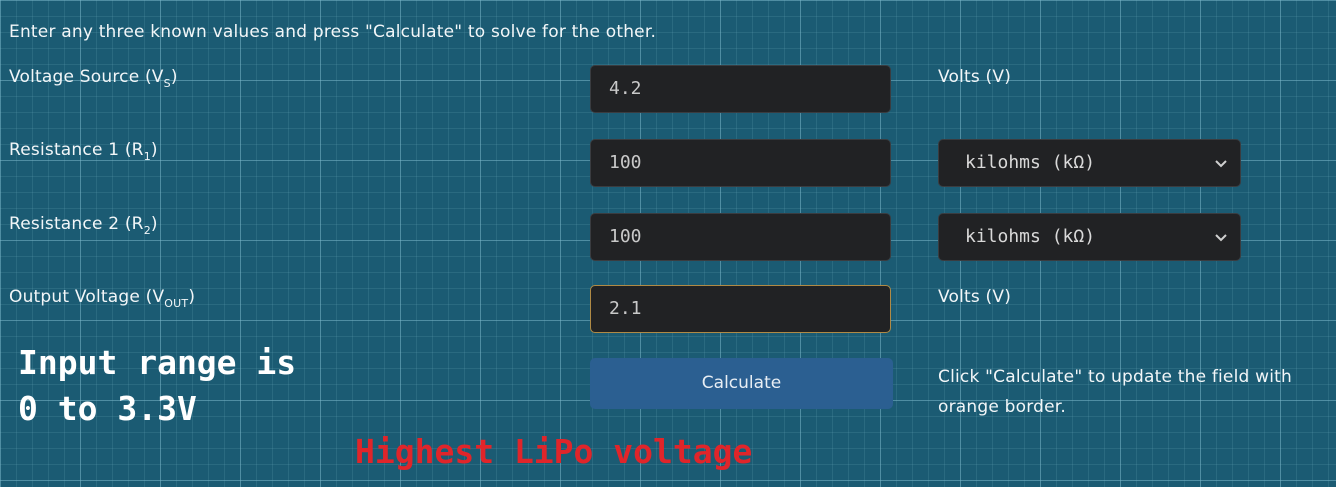 Image resolution: width=1336 pixels, height=487 pixels. What do you see at coordinates (102, 298) in the screenshot?
I see `output-voltage-label: Output Voltage (VOUT)` at bounding box center [102, 298].